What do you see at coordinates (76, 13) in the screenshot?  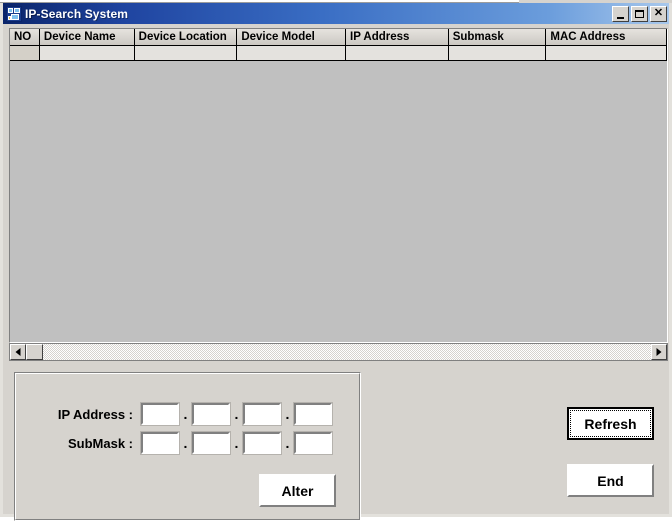 I see `window-title: IP-Search System` at bounding box center [76, 13].